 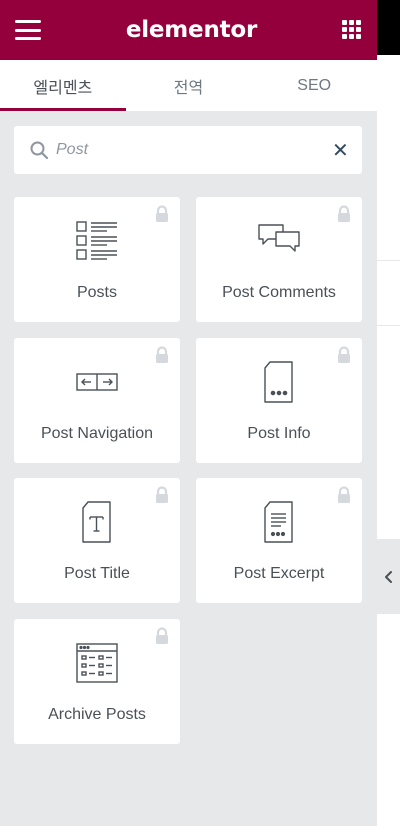 What do you see at coordinates (39, 150) in the screenshot?
I see `search-icon` at bounding box center [39, 150].